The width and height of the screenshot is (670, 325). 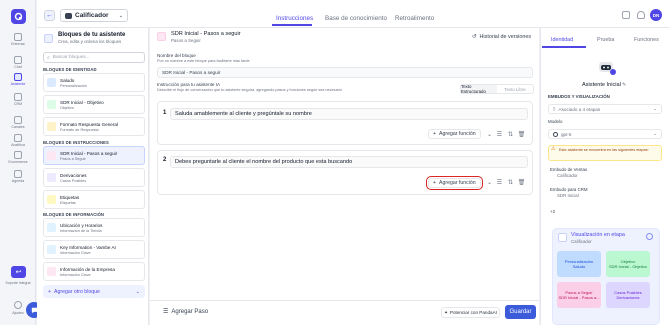 I want to click on sidebar-item-asistente: Asistente, so click(x=18, y=79).